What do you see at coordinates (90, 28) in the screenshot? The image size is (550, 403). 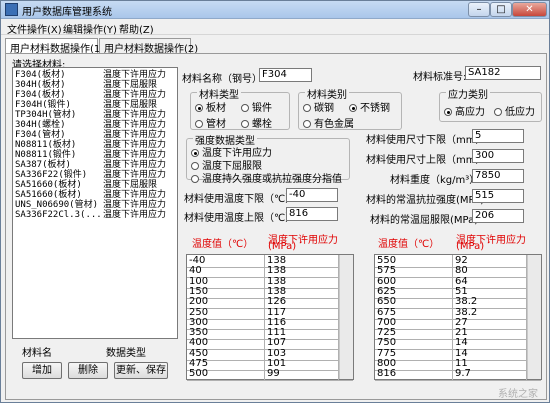 I see `menu-edit: 编辑操作(Y)` at bounding box center [90, 28].